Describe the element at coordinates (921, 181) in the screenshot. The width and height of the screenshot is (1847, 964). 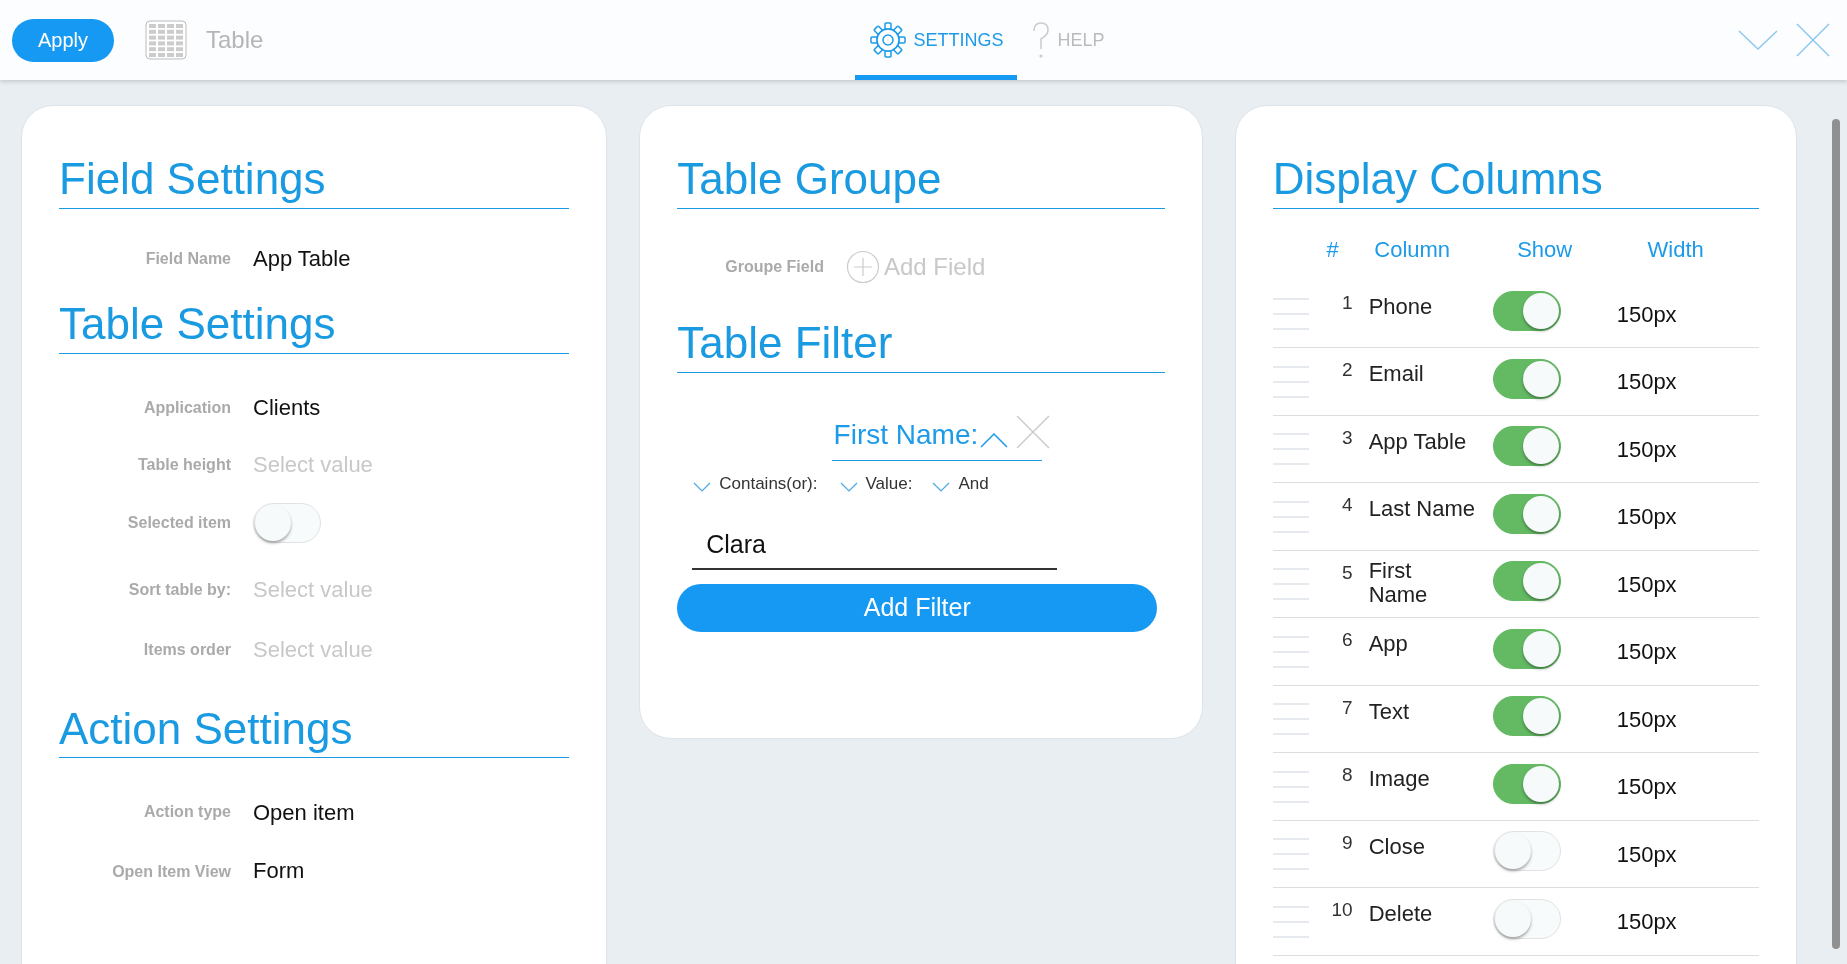
I see `section-heading: Table Groupe` at that location.